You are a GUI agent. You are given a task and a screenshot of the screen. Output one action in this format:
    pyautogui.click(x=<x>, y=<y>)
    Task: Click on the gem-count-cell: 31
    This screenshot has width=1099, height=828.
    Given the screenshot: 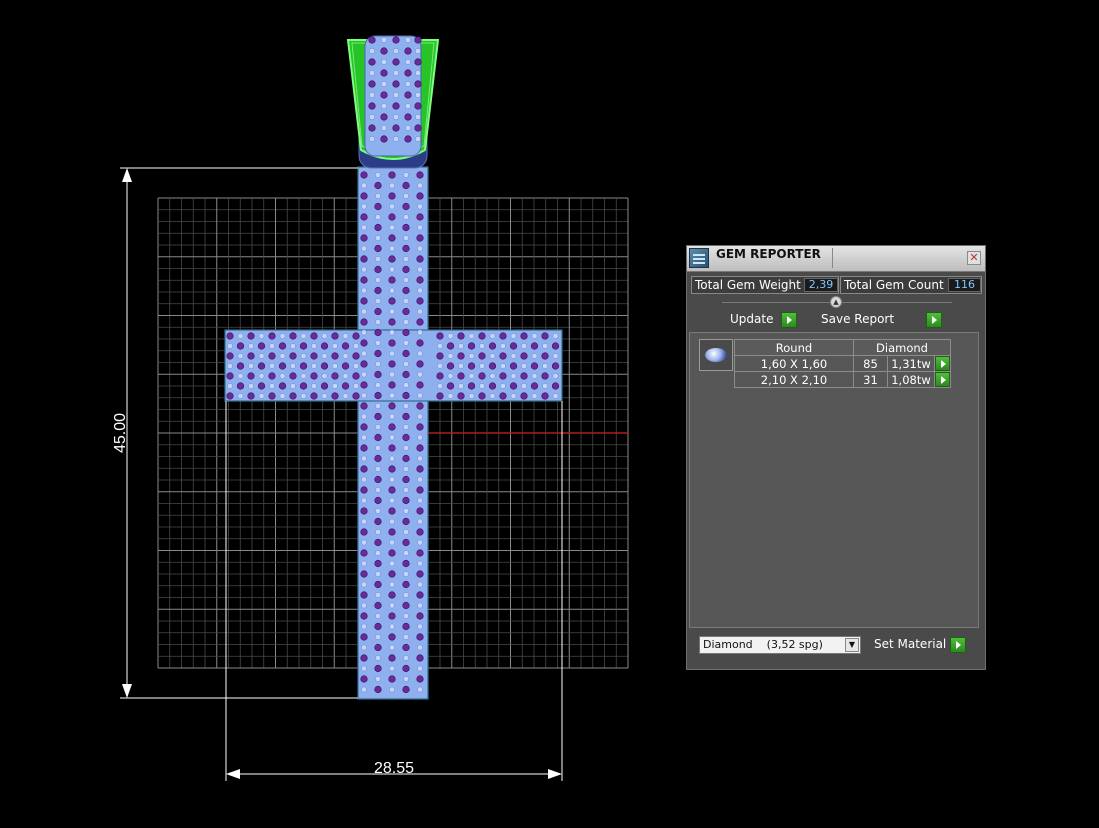 What is the action you would take?
    pyautogui.click(x=870, y=379)
    